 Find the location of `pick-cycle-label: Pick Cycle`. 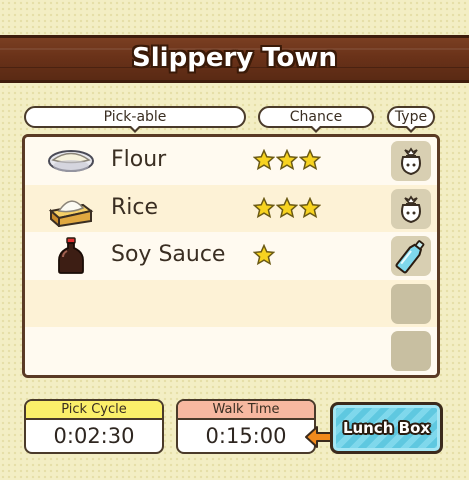

pick-cycle-label: Pick Cycle is located at coordinates (94, 410).